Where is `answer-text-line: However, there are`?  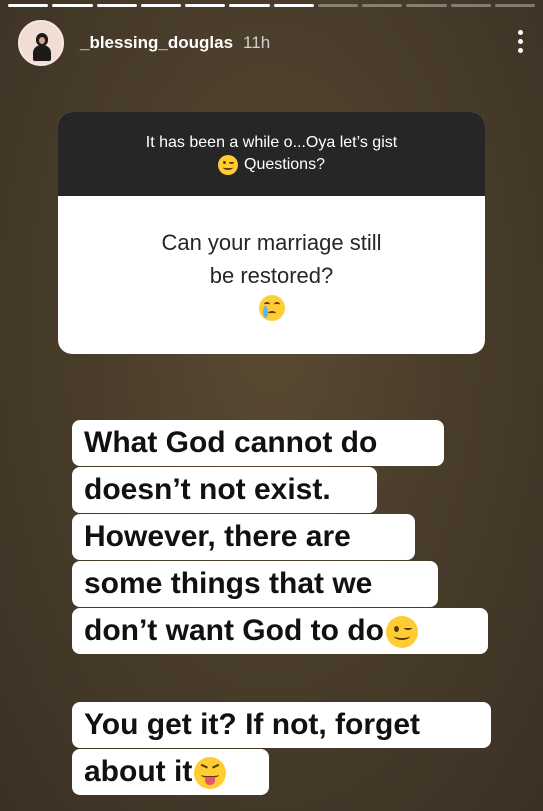
answer-text-line: However, there are is located at coordinates (243, 537).